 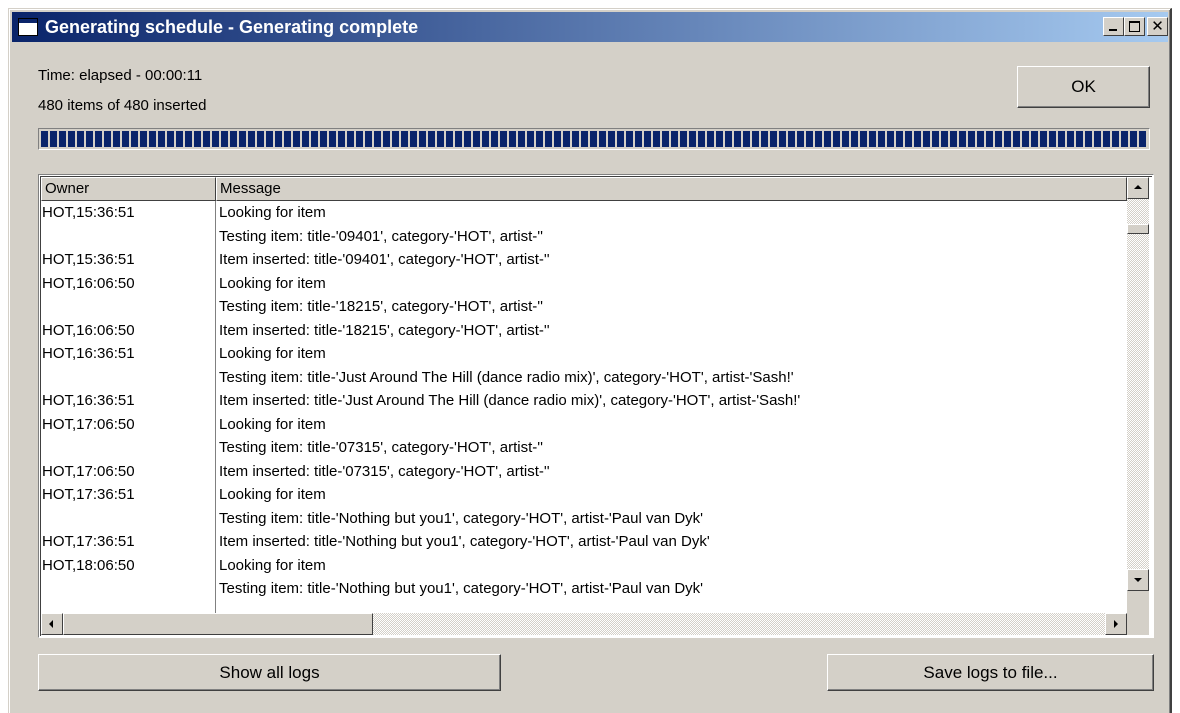 I want to click on vertical-scrollbar, so click(x=1138, y=395).